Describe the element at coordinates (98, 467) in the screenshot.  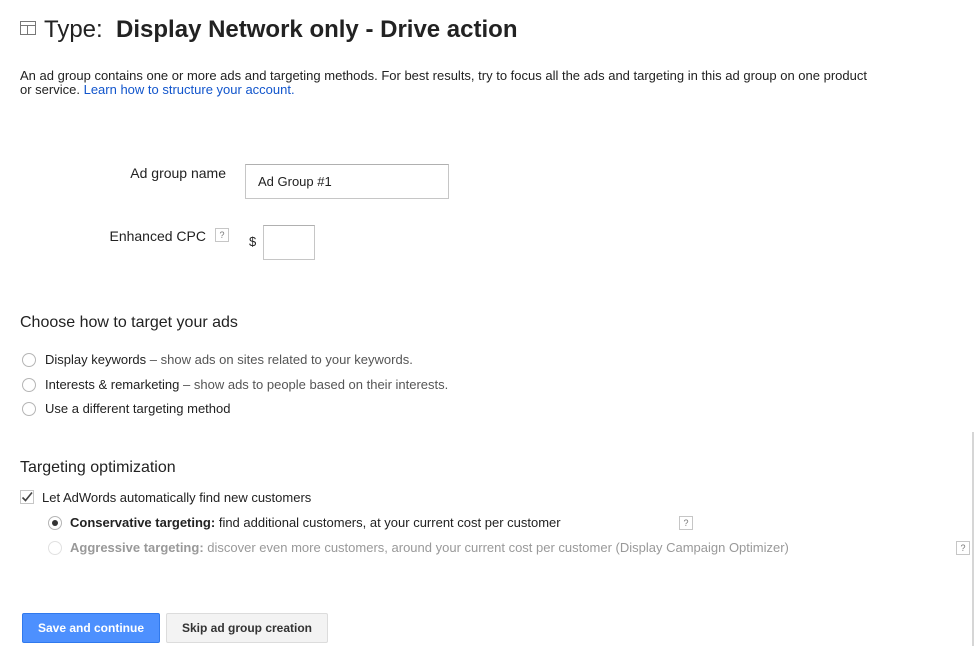
I see `optimization-section-title: Targeting optimization` at that location.